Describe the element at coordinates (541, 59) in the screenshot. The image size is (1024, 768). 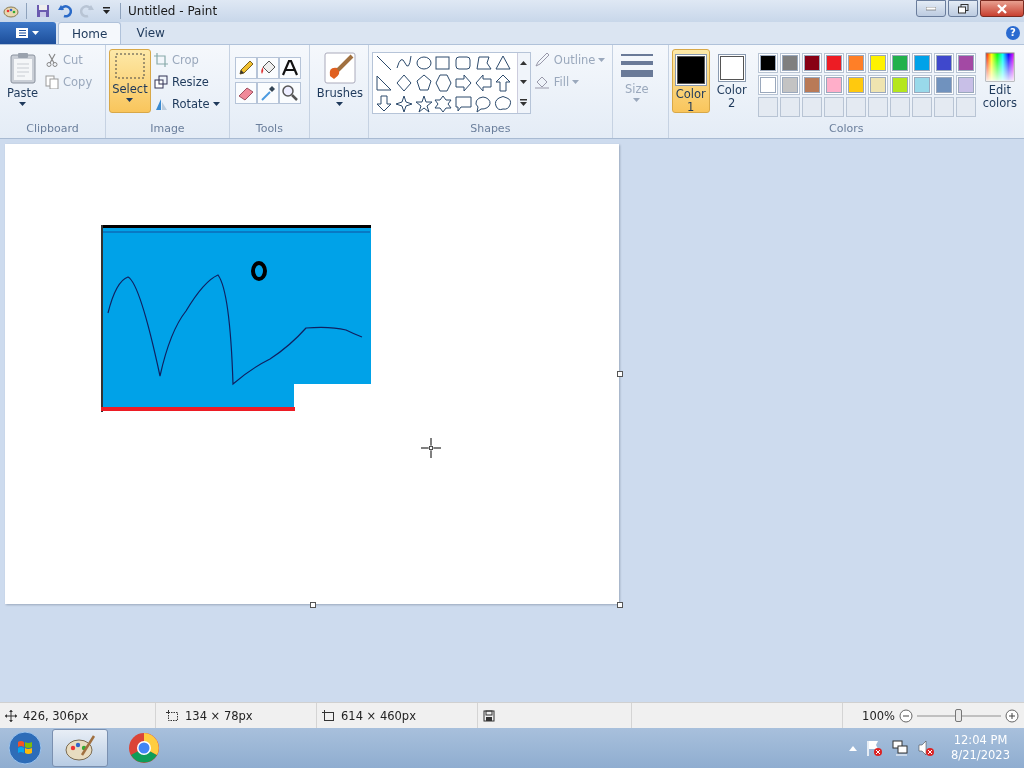
I see `pen-icon` at that location.